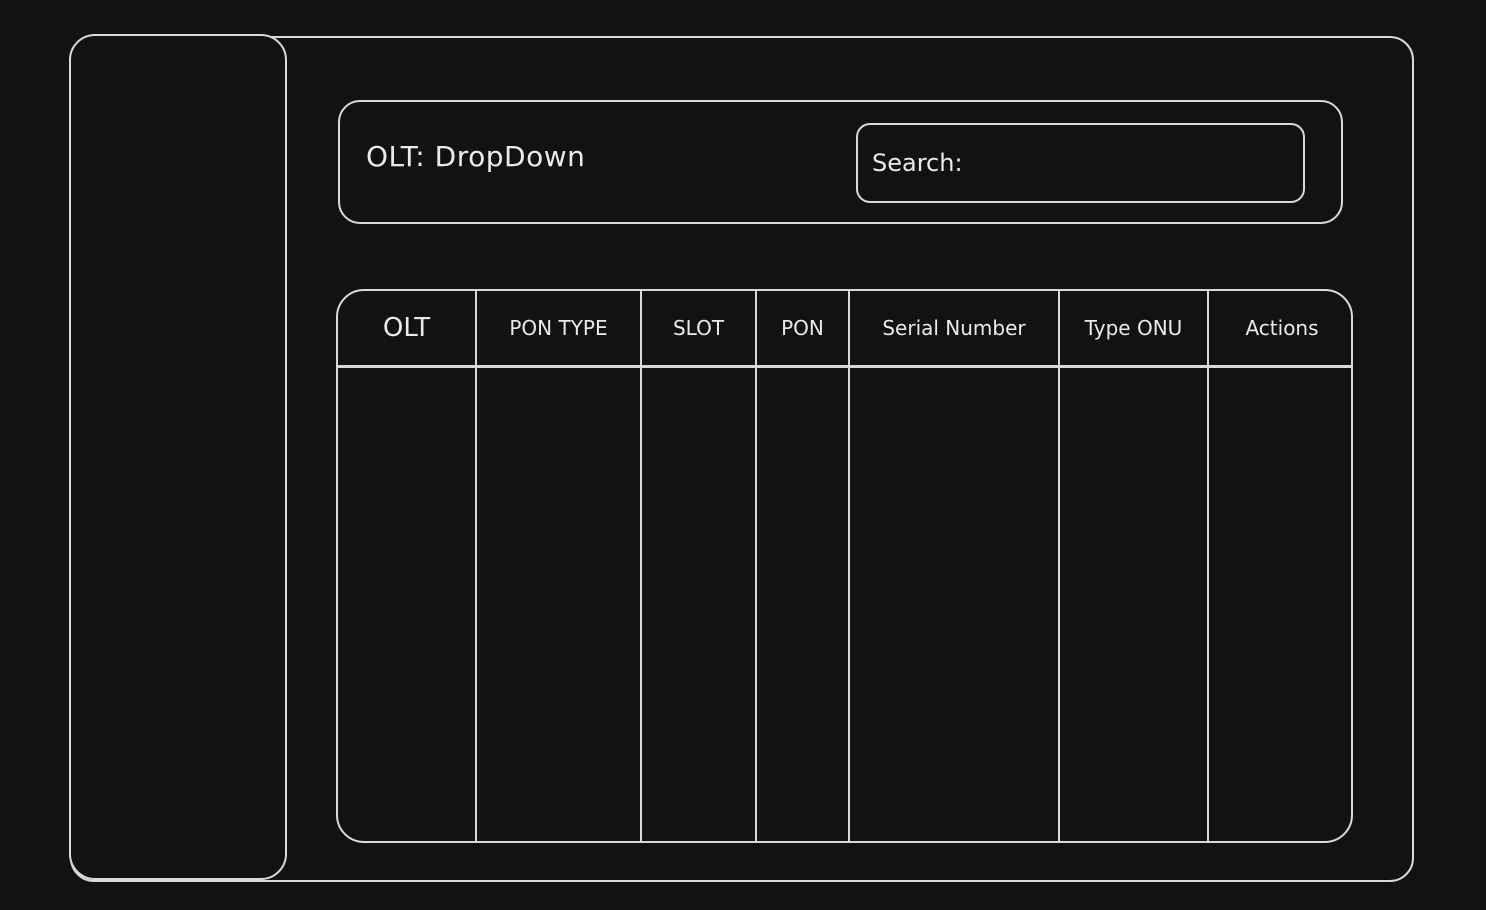 The image size is (1486, 910). What do you see at coordinates (1130, 163) in the screenshot?
I see `search-input` at bounding box center [1130, 163].